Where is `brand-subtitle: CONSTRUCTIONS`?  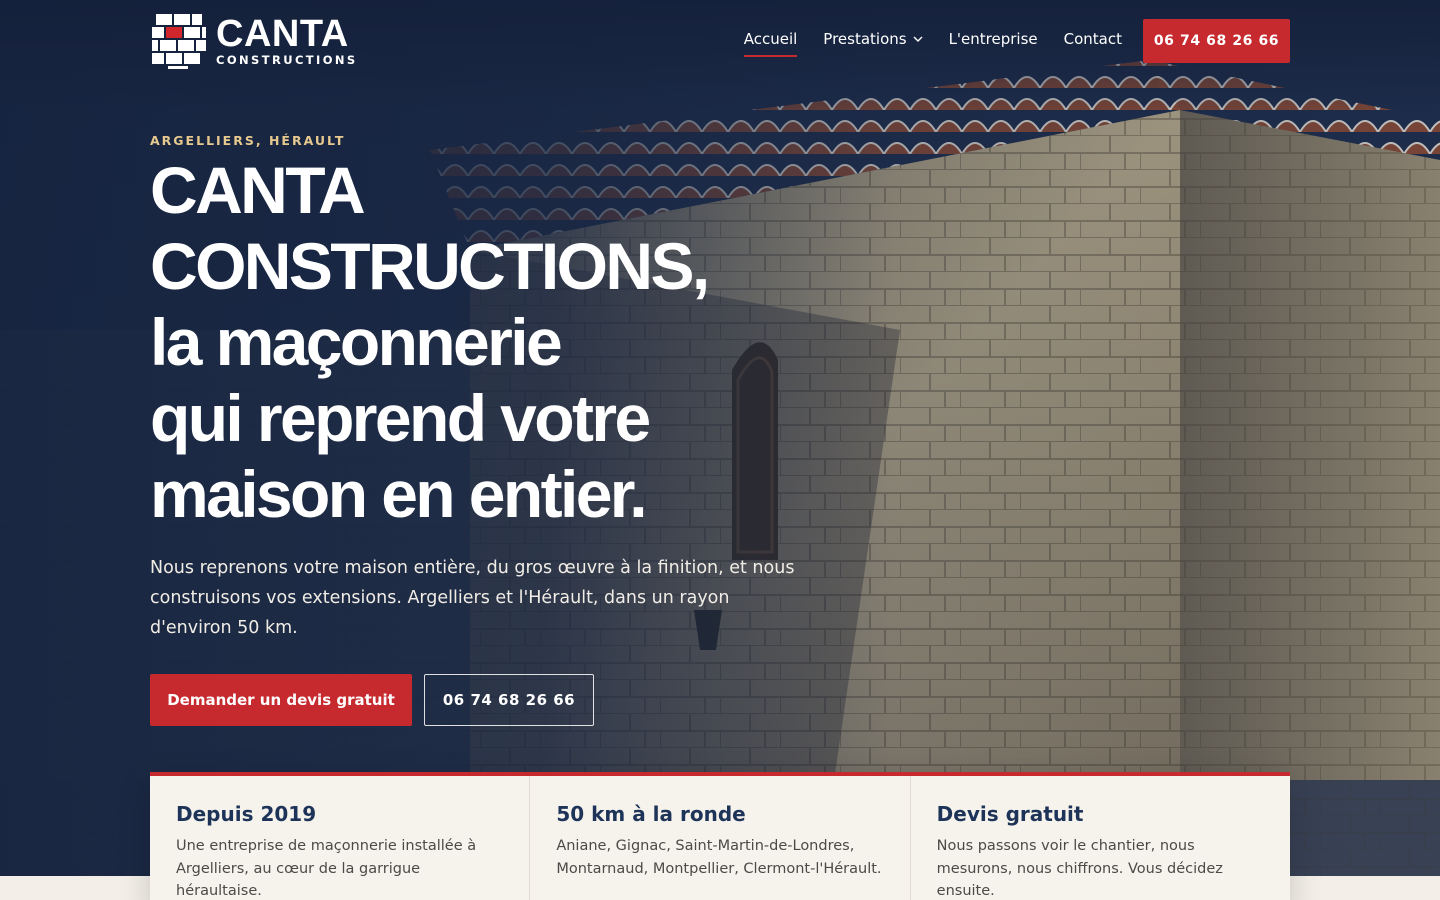
brand-subtitle: CONSTRUCTIONS is located at coordinates (287, 59).